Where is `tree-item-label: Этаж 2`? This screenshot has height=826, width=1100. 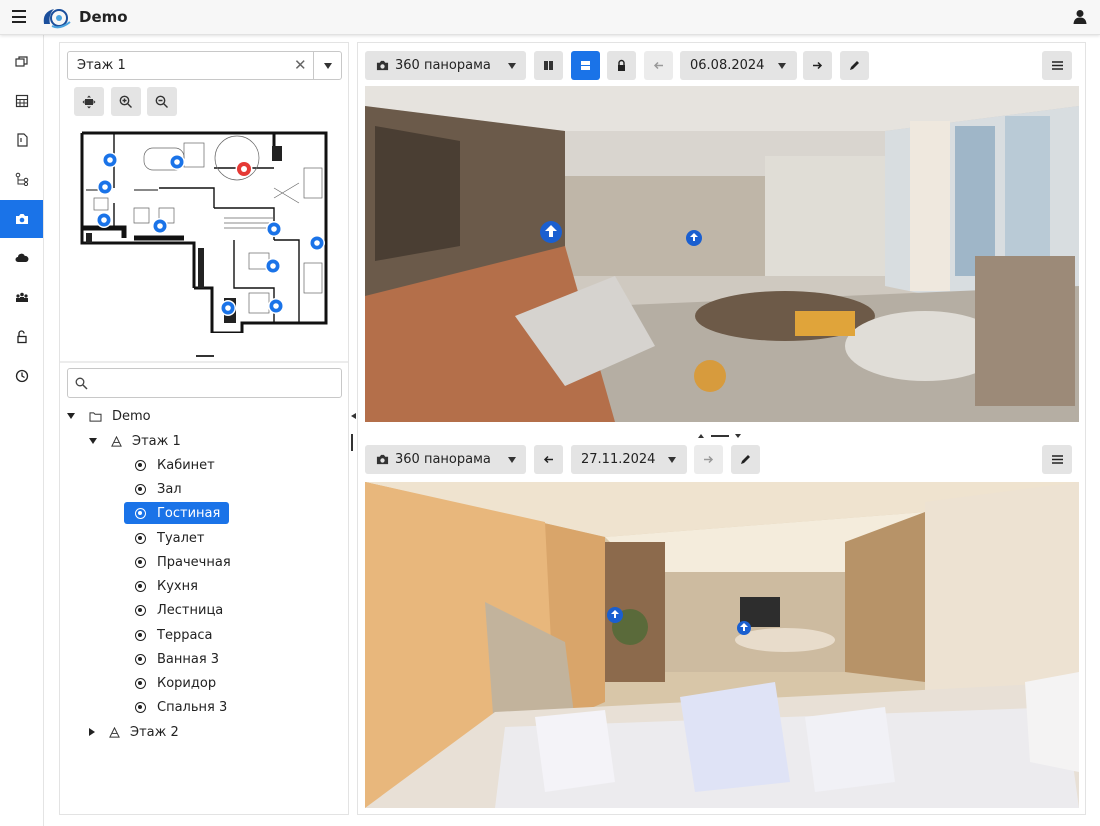
tree-item-label: Этаж 2 is located at coordinates (154, 732).